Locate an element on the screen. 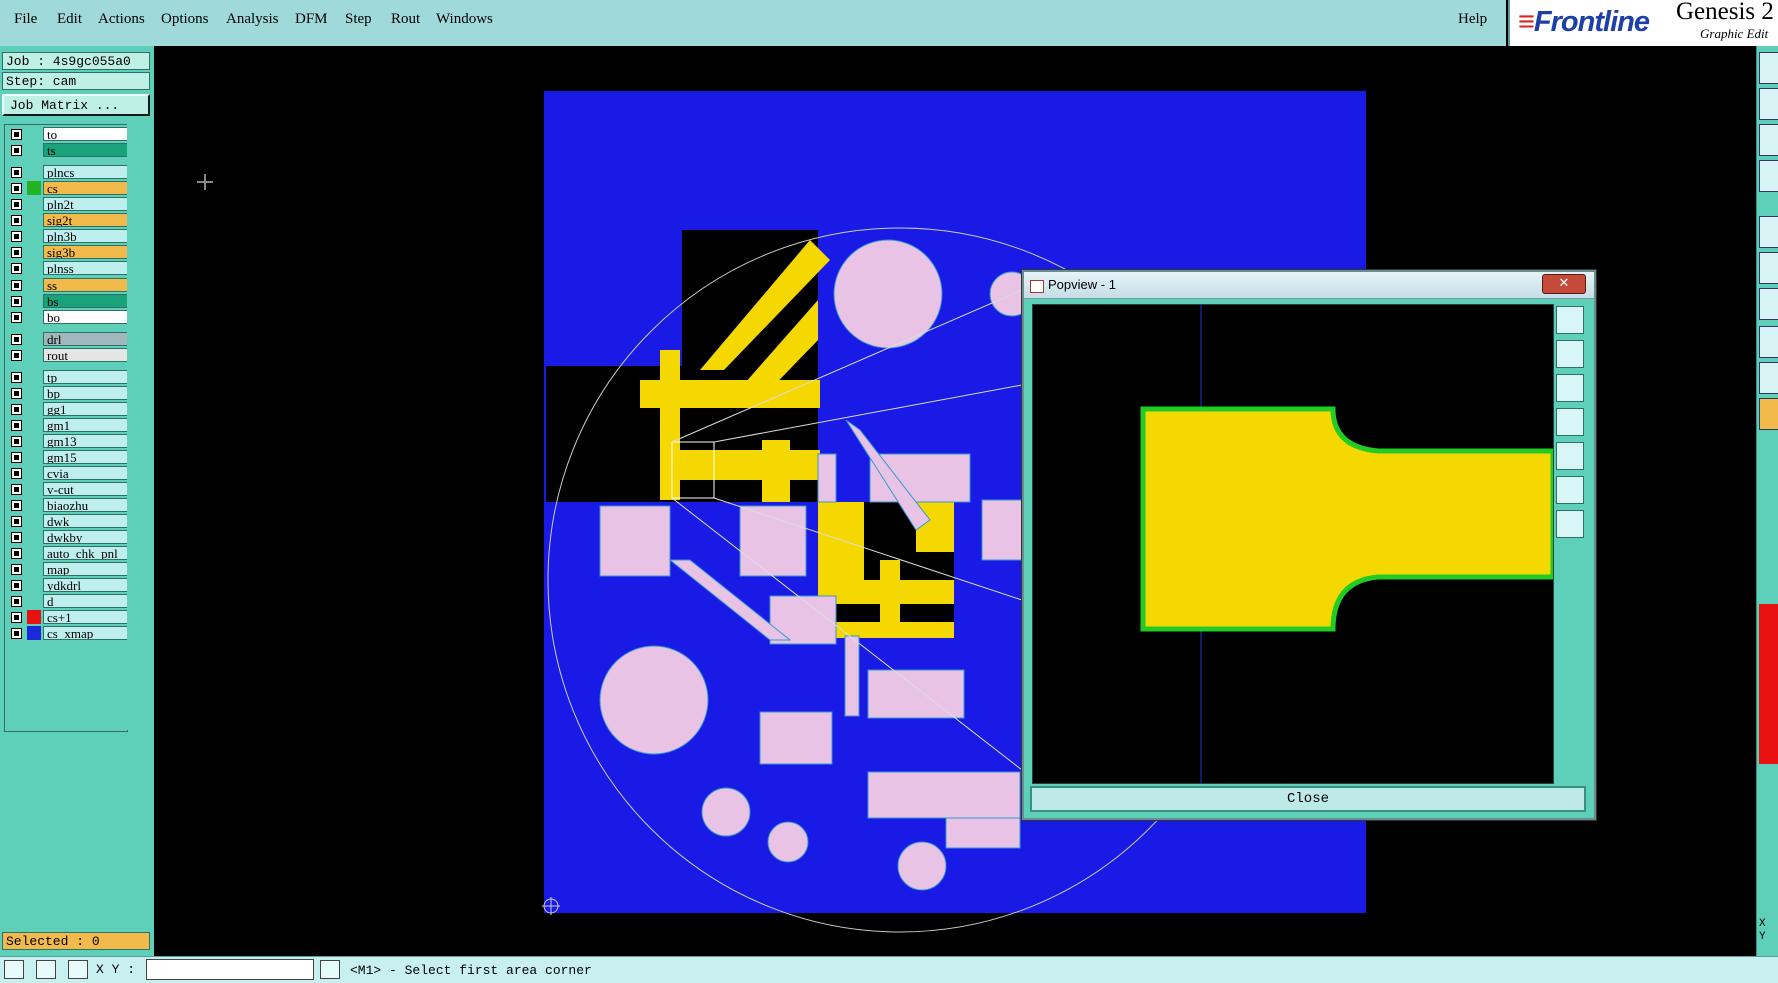 The height and width of the screenshot is (983, 1778). layer-row: plncs is located at coordinates (68, 172).